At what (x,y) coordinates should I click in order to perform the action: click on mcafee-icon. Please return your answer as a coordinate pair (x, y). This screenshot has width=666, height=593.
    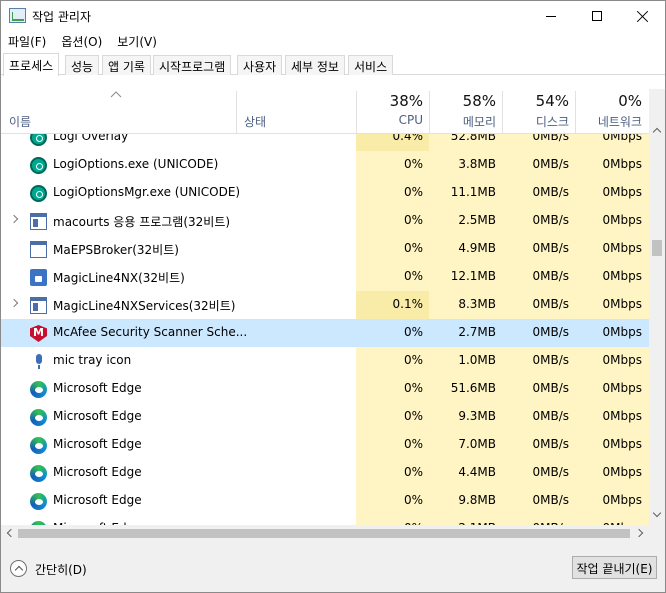
    Looking at the image, I should click on (38, 333).